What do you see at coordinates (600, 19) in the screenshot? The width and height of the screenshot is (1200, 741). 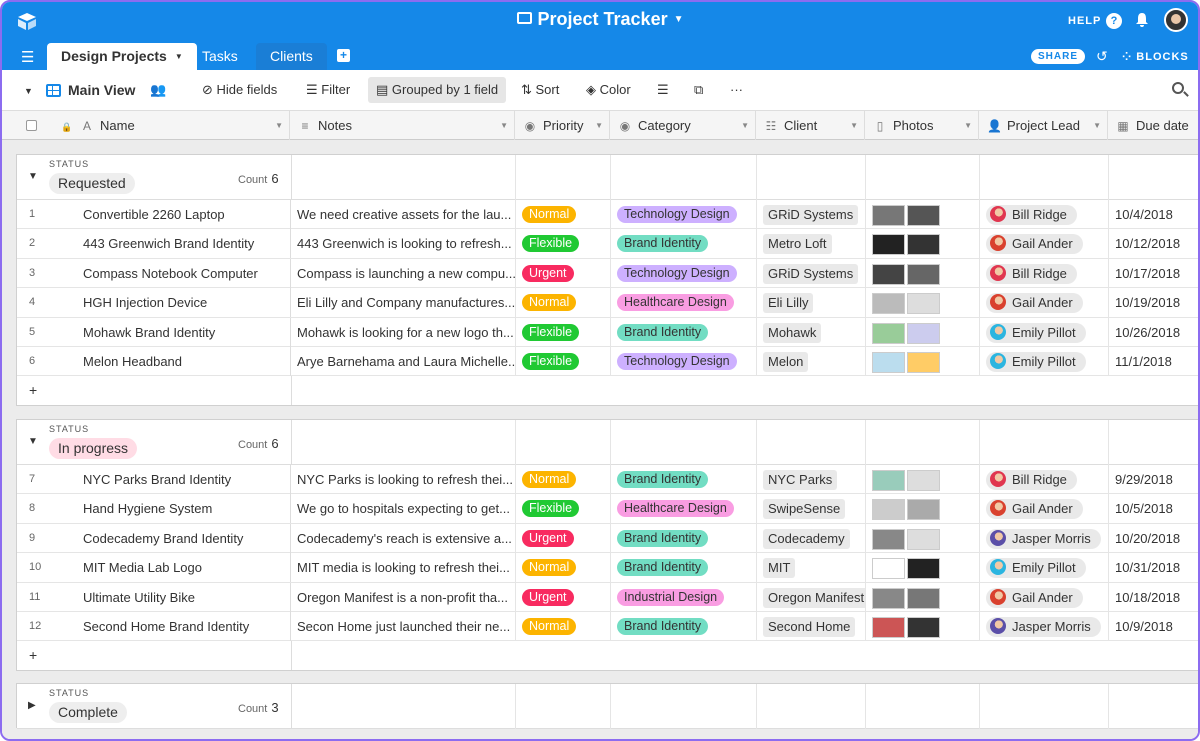 I see `base-title: Project Tracker ▼` at bounding box center [600, 19].